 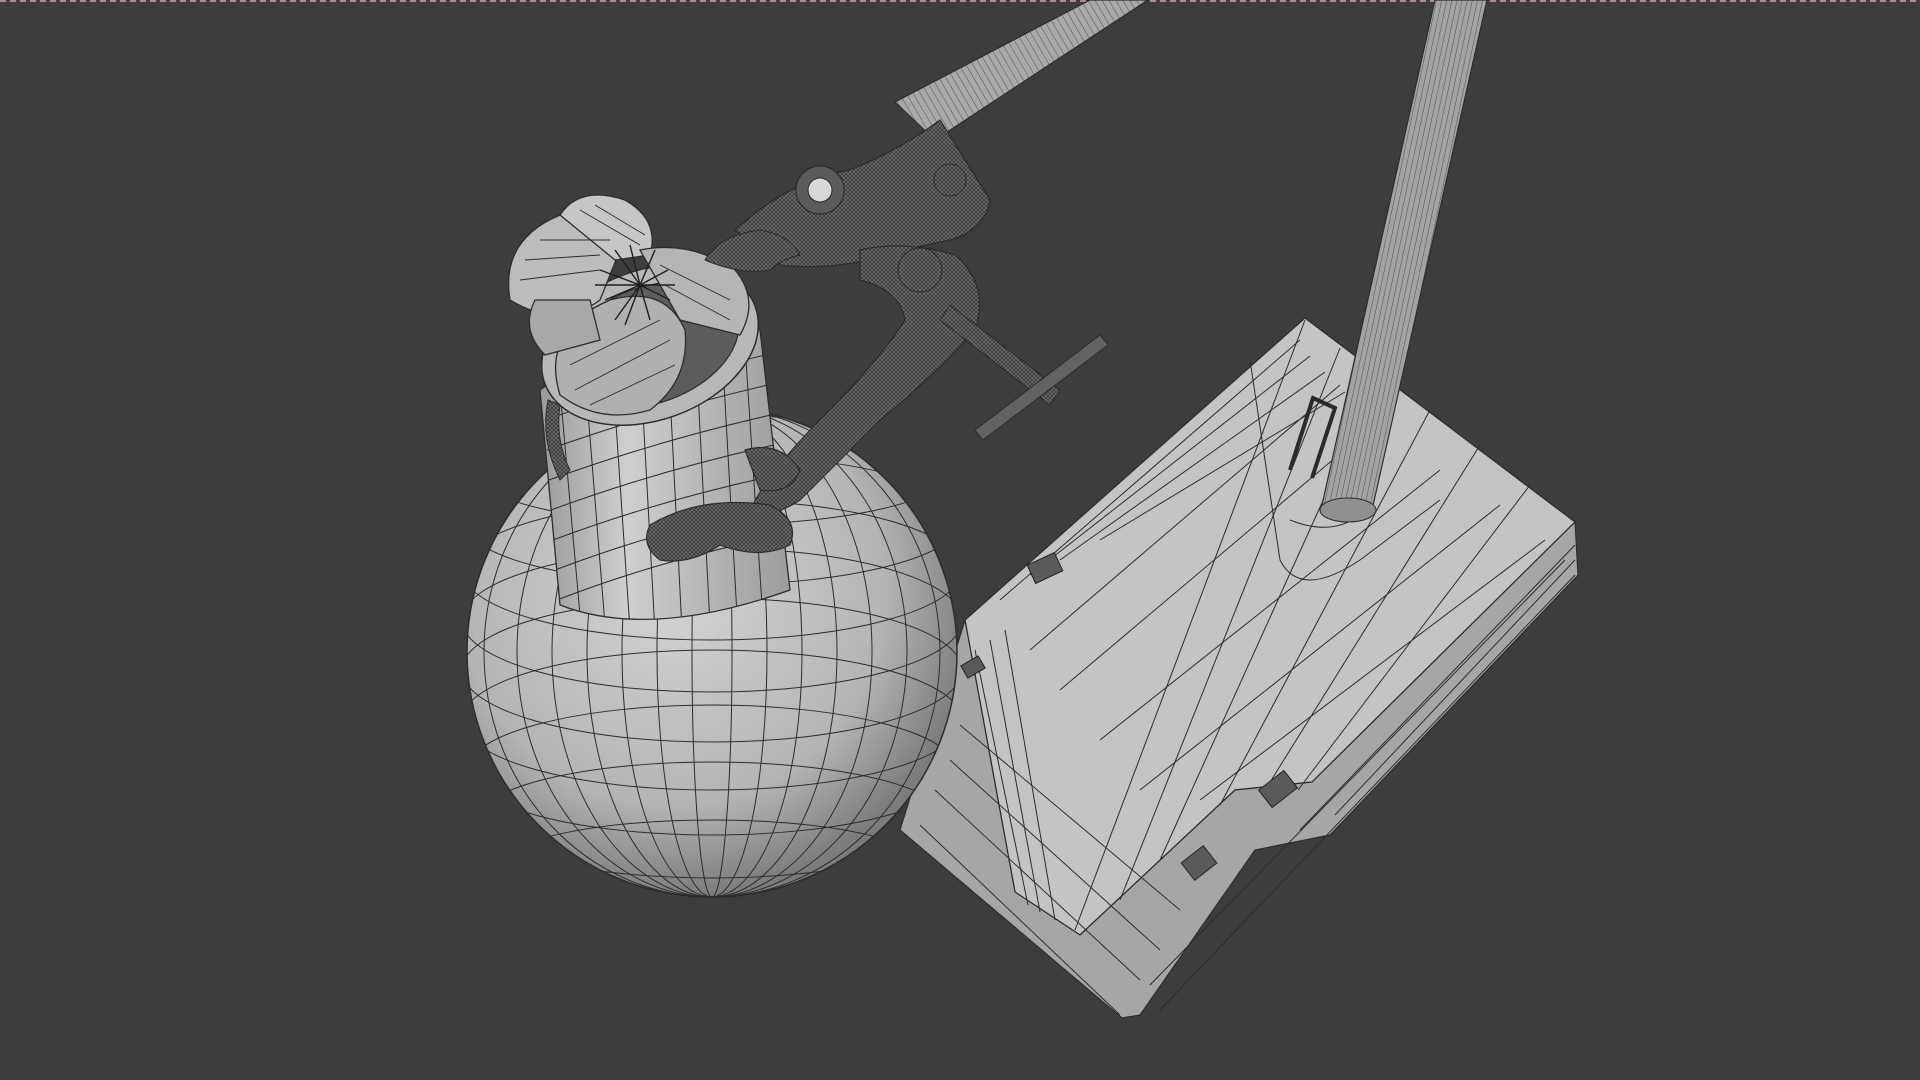 What do you see at coordinates (820, 190) in the screenshot?
I see `clamp-joint-cap` at bounding box center [820, 190].